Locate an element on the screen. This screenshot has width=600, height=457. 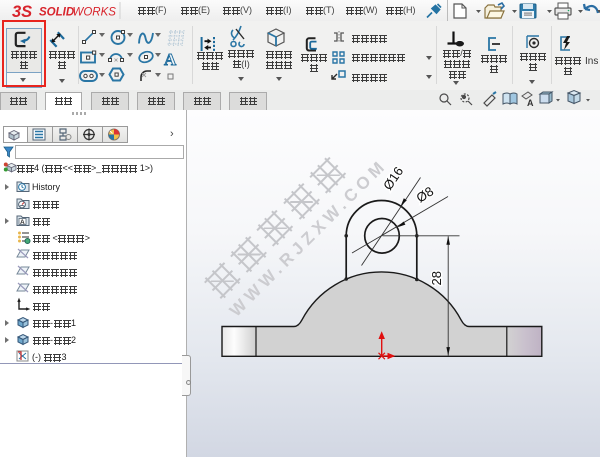
svg-text: WORKS is located at coordinates (95, 13).